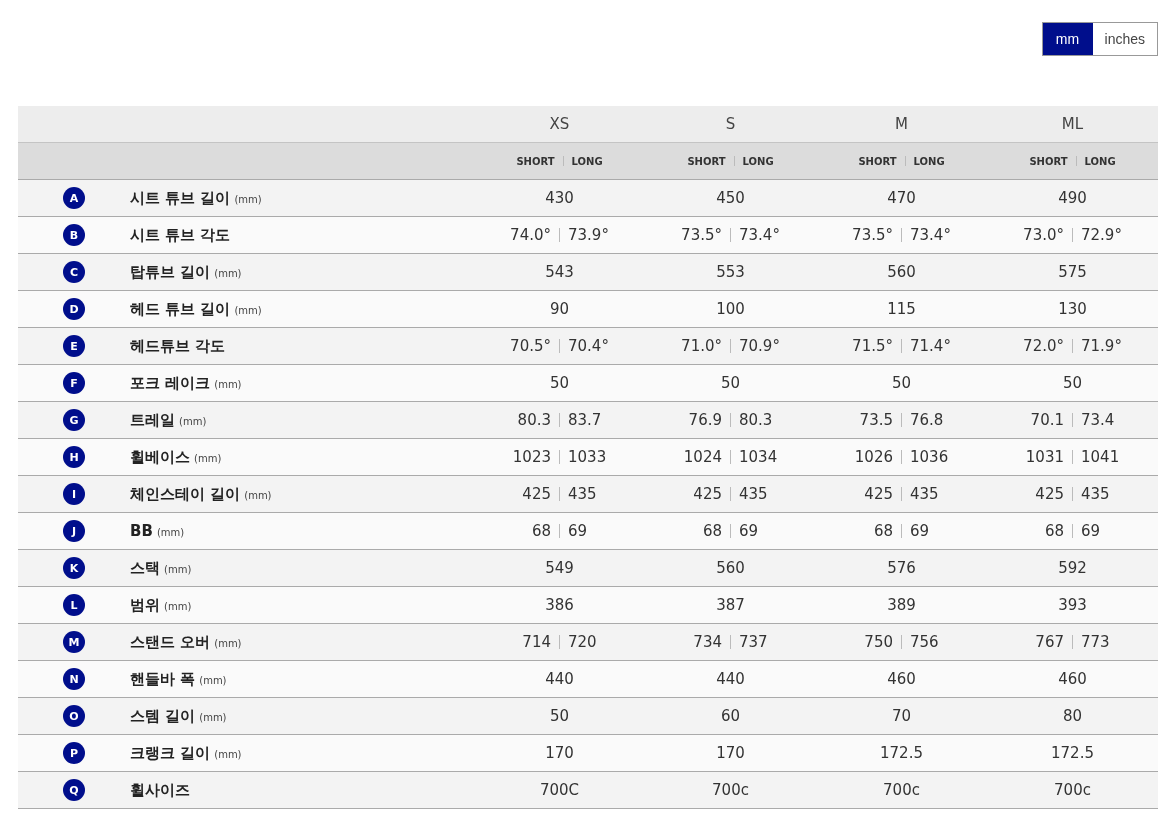 The height and width of the screenshot is (828, 1173). Describe the element at coordinates (730, 568) in the screenshot. I see `table-cell: 560` at that location.